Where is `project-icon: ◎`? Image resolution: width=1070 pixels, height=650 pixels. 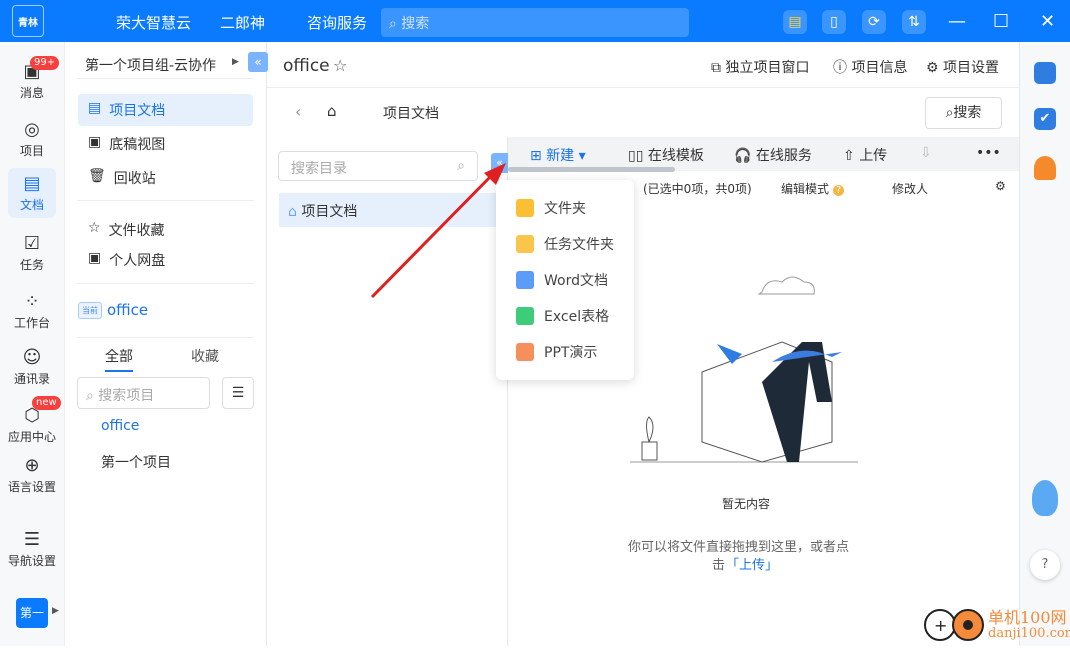 project-icon: ◎ is located at coordinates (32, 129).